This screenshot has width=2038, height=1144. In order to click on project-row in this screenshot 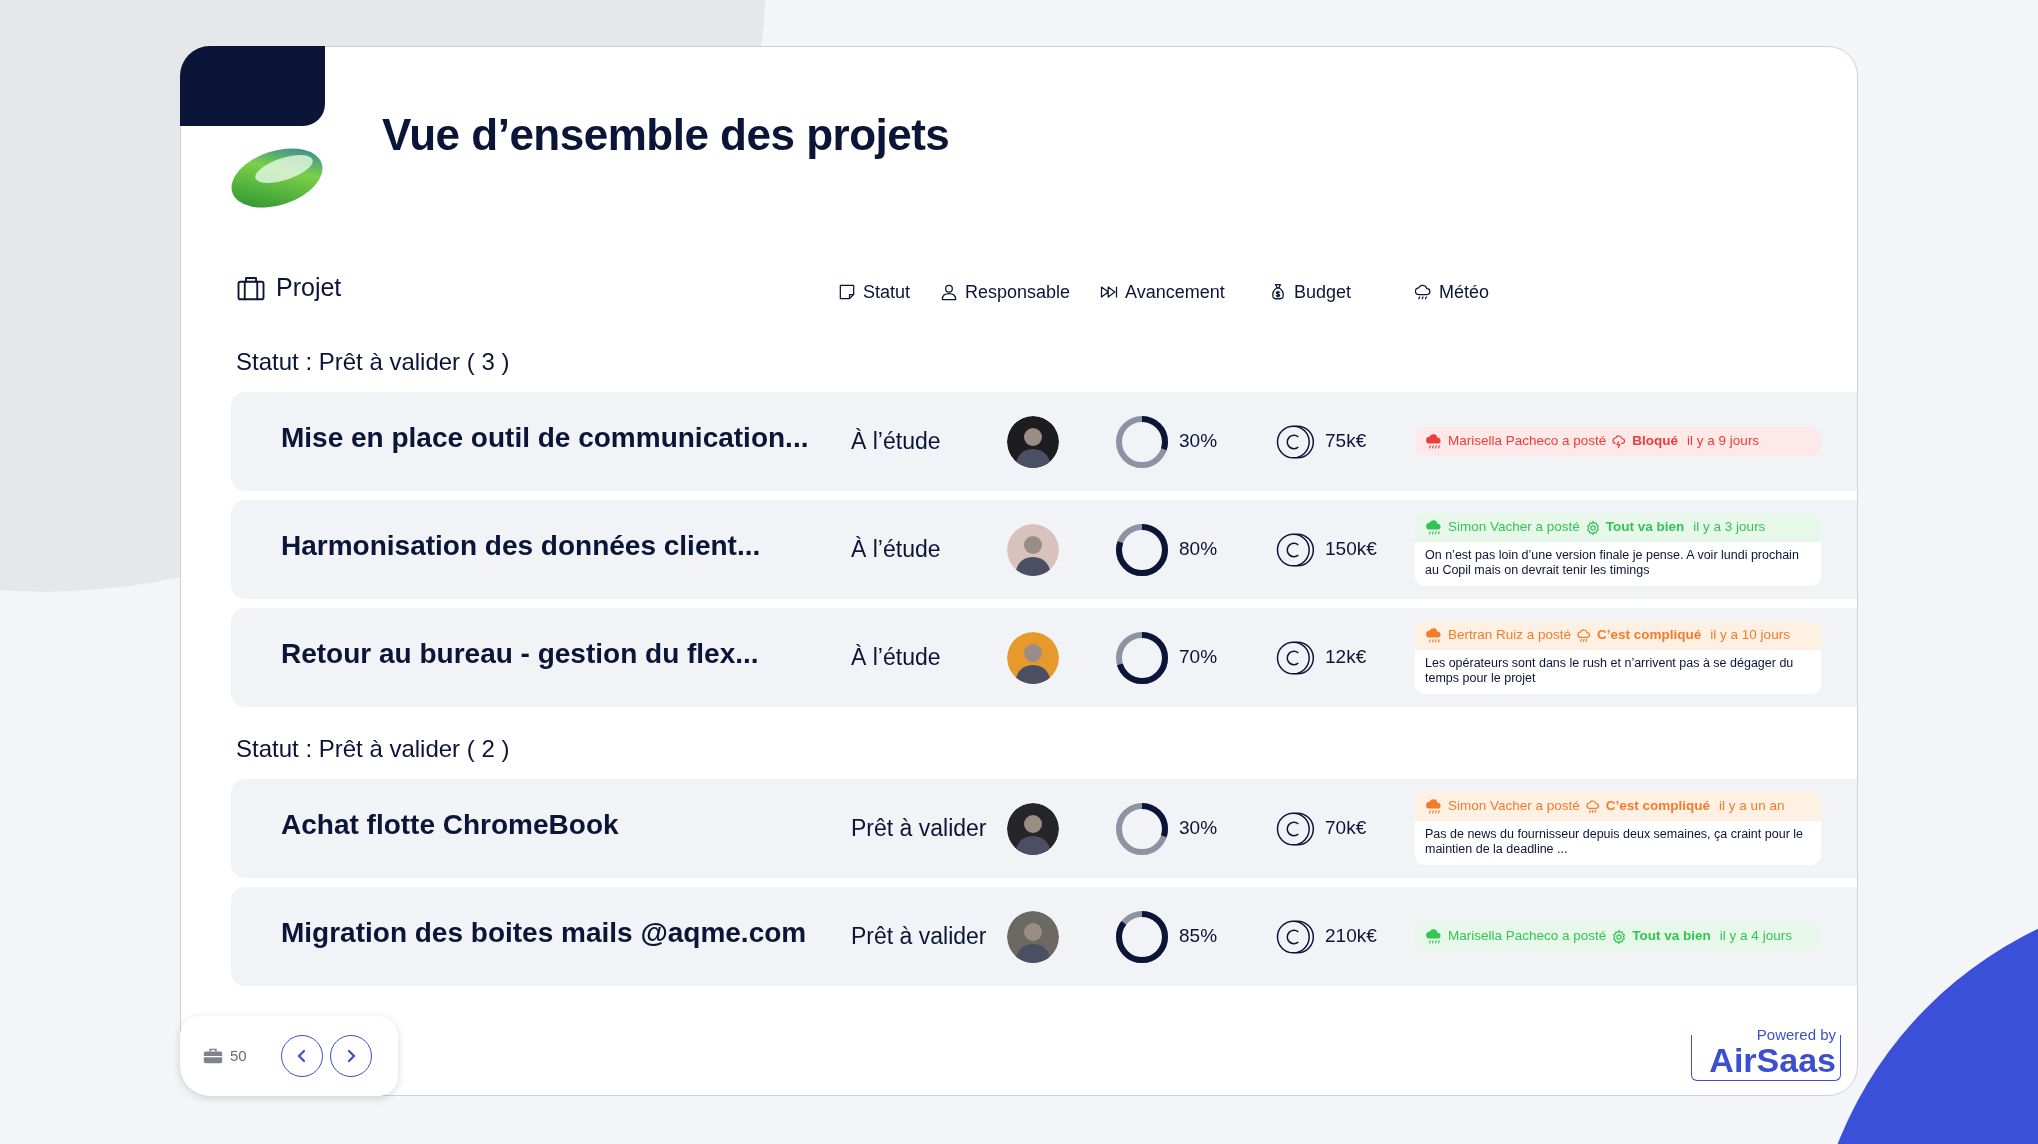, I will do `click(1044, 549)`.